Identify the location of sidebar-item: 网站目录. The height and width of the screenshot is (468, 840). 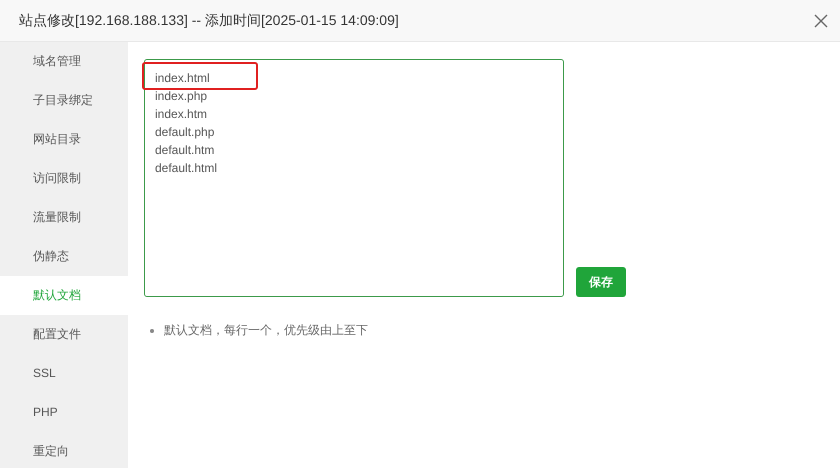
(64, 139).